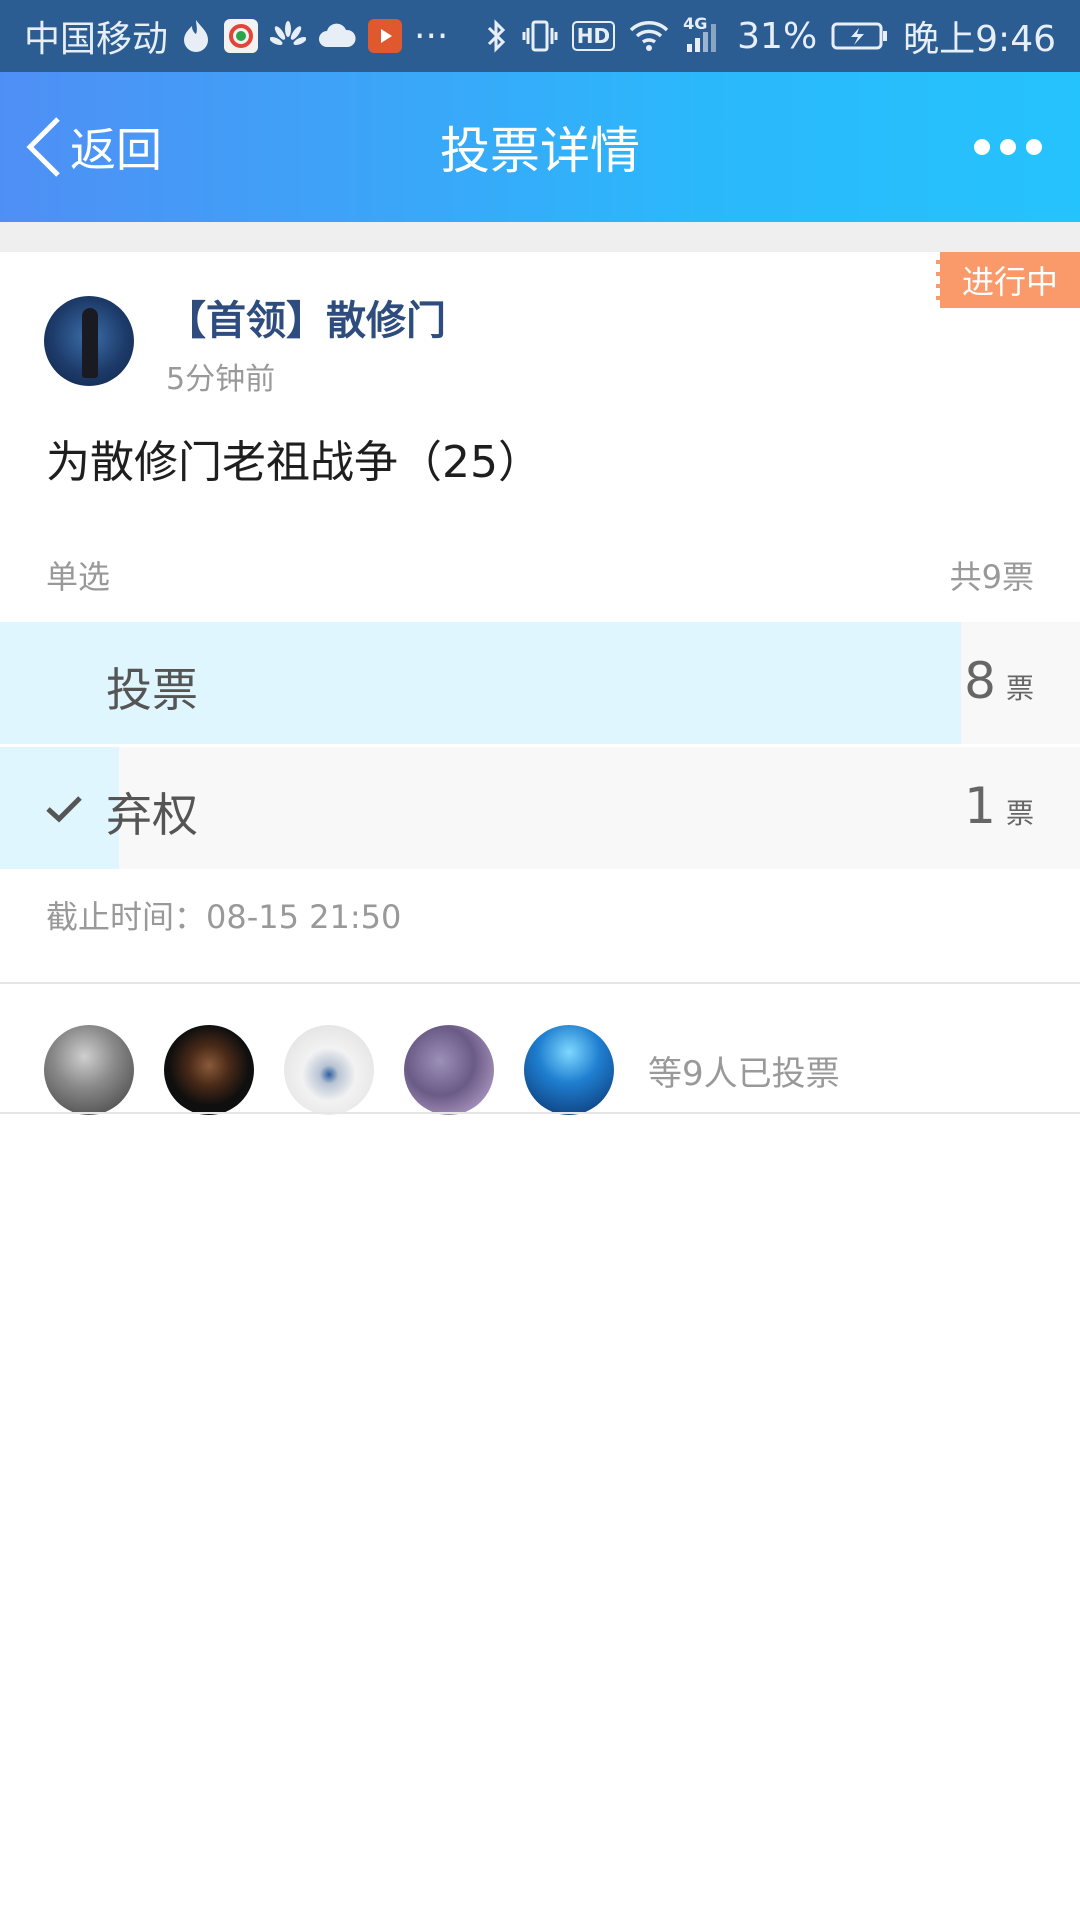  What do you see at coordinates (695, 23) in the screenshot?
I see `network-type-label: 4G` at bounding box center [695, 23].